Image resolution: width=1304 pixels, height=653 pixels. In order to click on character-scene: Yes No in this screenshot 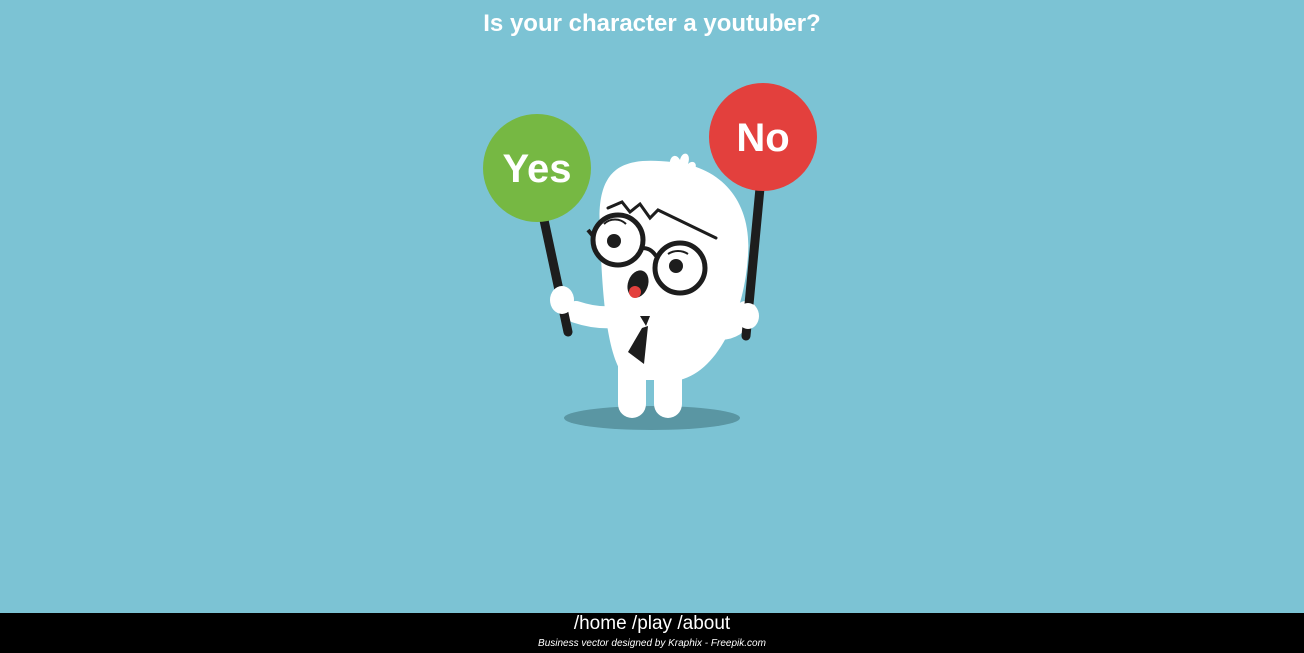, I will do `click(650, 260)`.